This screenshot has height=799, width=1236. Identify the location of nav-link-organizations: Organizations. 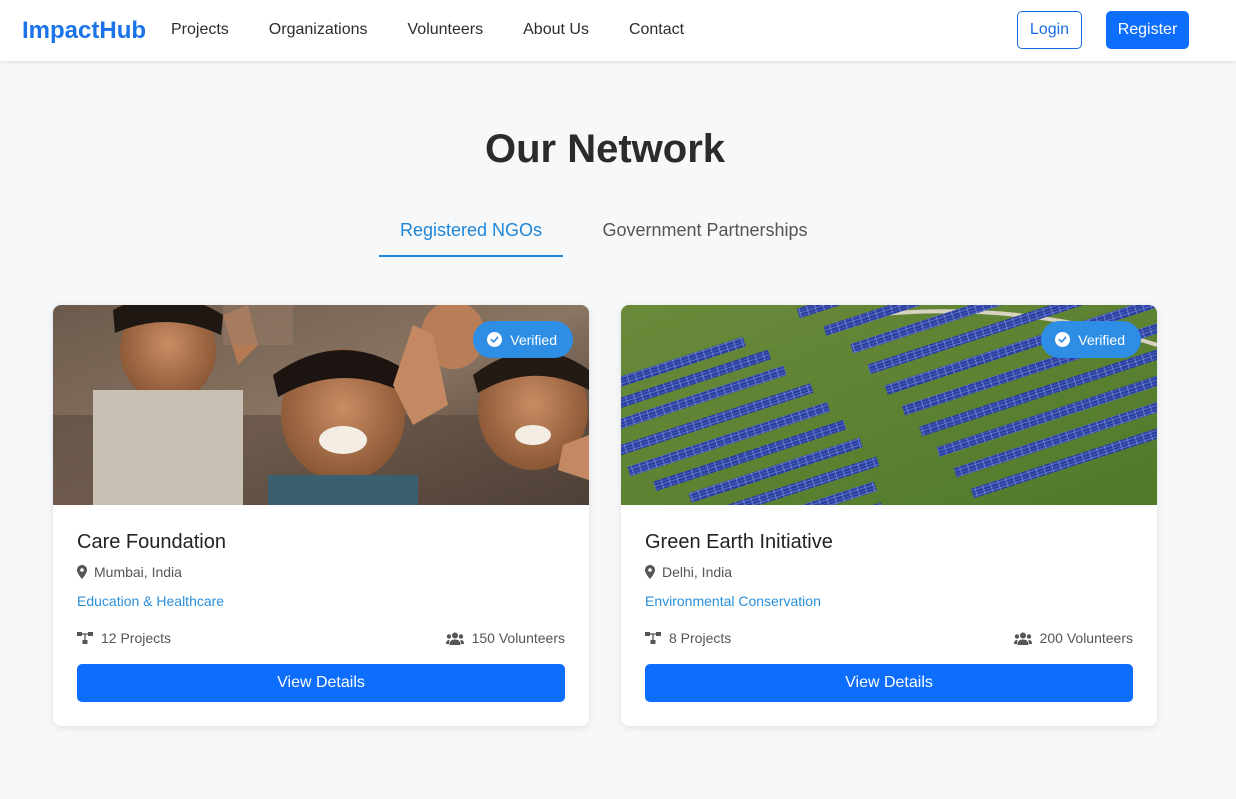
(318, 30).